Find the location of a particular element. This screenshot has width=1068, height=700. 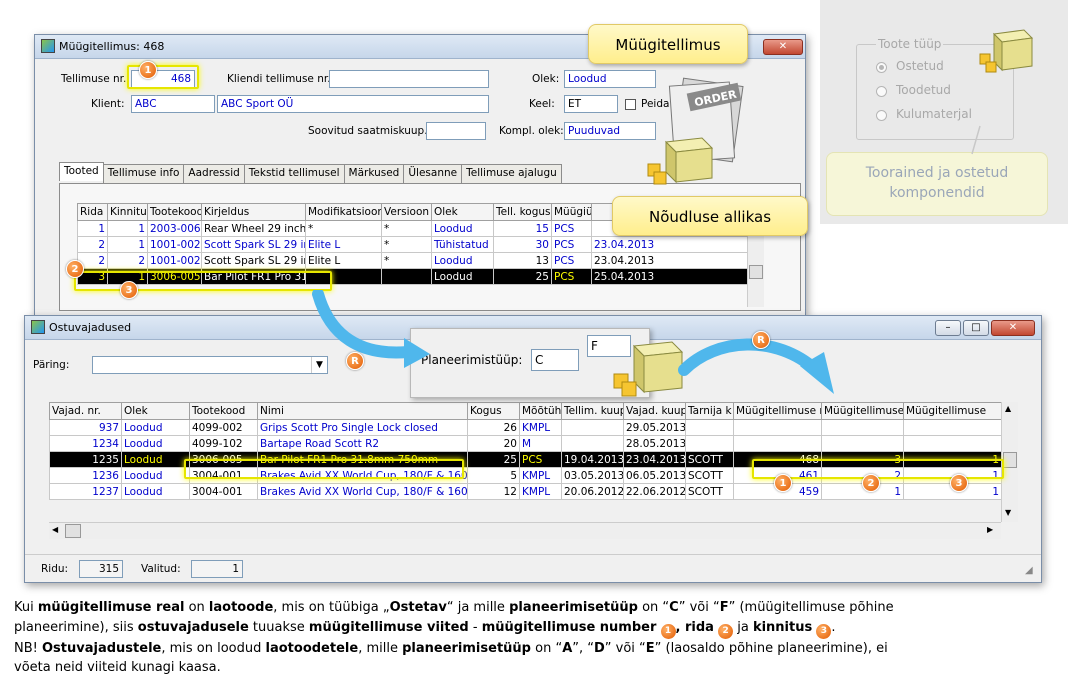

purchase-table-scrollbar-h: ◀ ▶ is located at coordinates (525, 530).